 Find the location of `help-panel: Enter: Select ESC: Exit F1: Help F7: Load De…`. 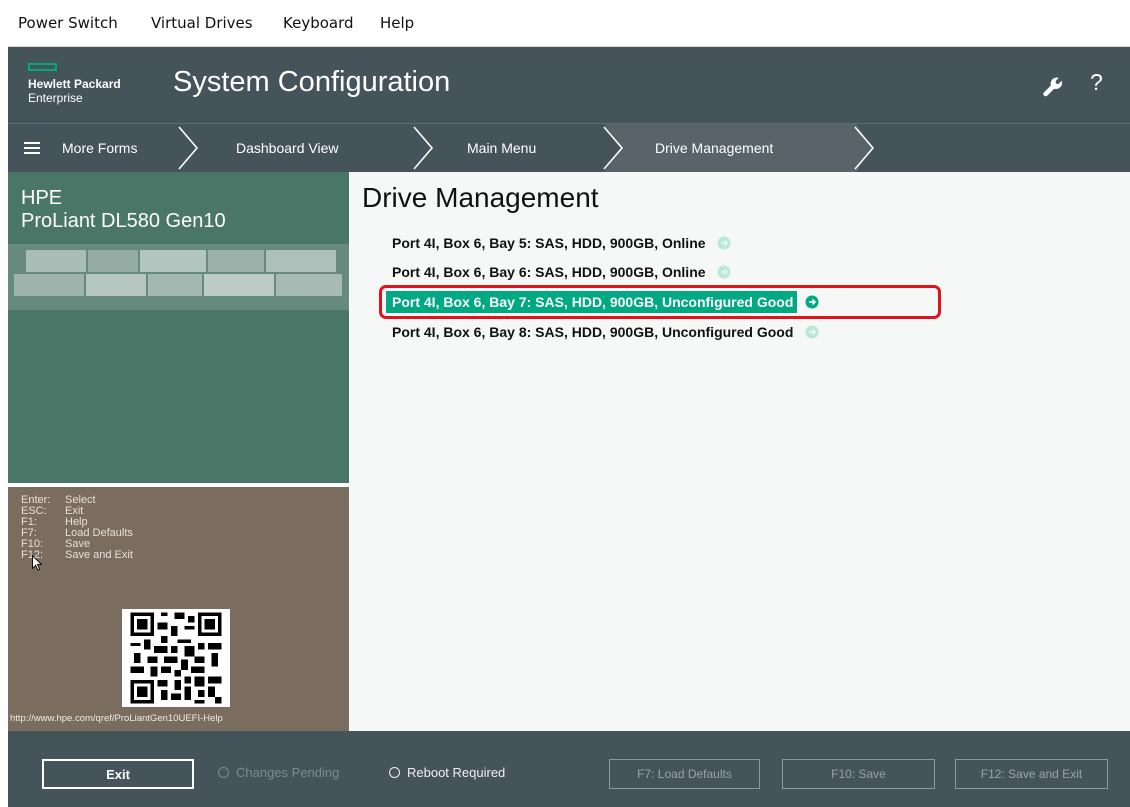

help-panel: Enter: Select ESC: Exit F1: Help F7: Load De… is located at coordinates (178, 609).